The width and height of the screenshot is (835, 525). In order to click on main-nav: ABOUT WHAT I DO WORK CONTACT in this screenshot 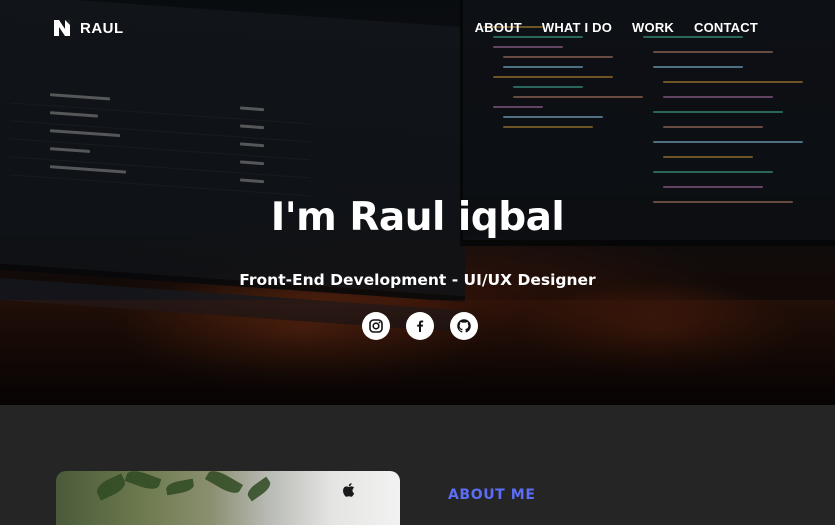, I will do `click(616, 27)`.